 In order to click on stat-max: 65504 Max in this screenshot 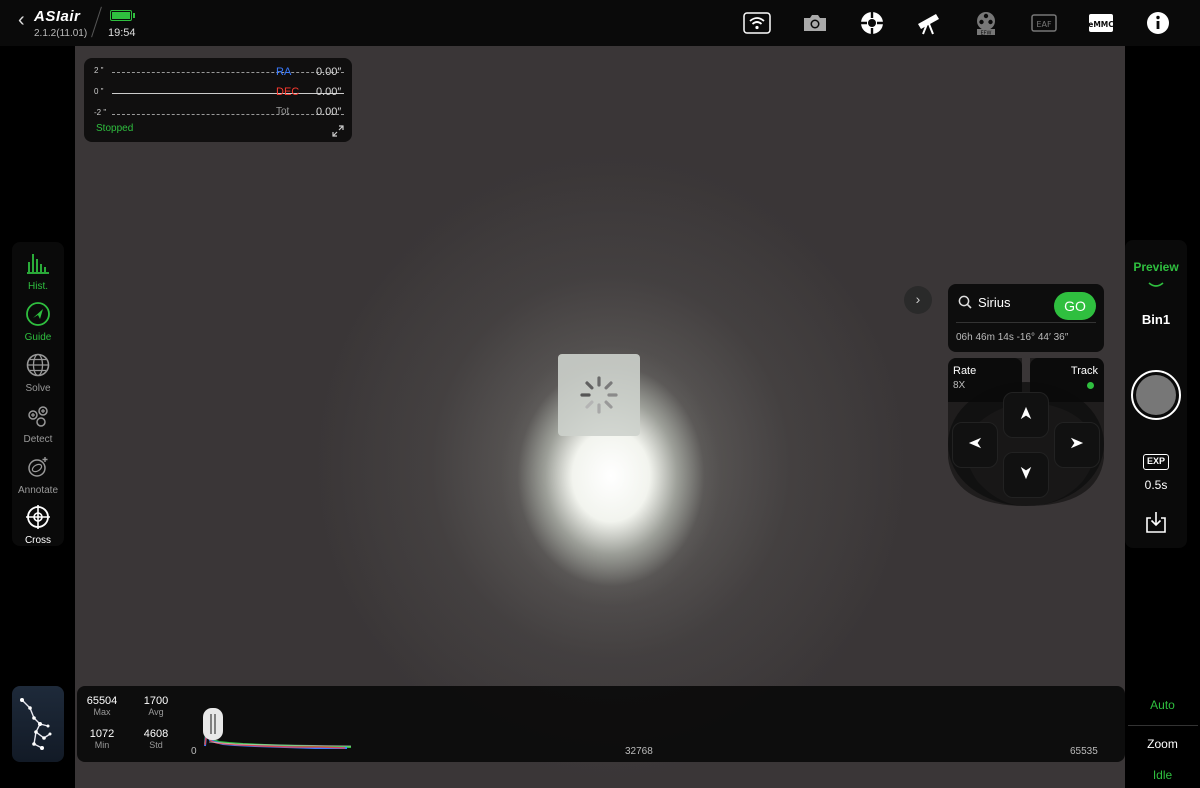, I will do `click(102, 706)`.